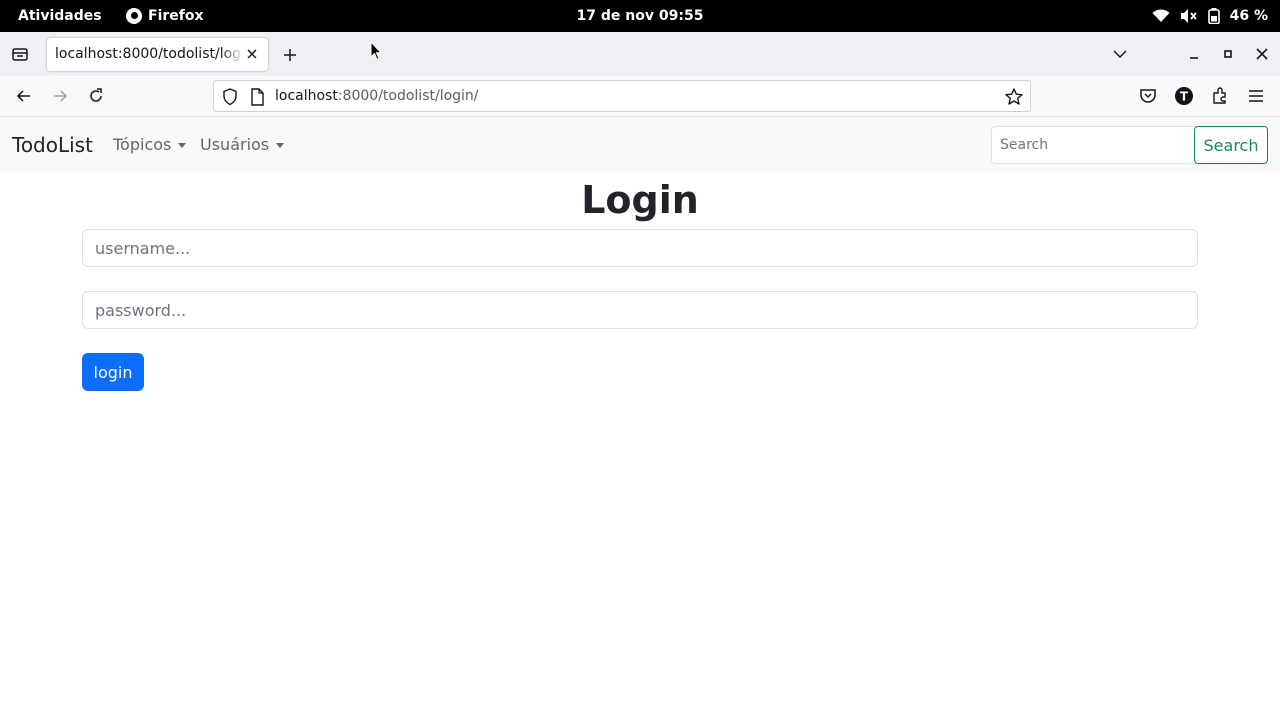  What do you see at coordinates (1194, 54) in the screenshot?
I see `minimize-icon` at bounding box center [1194, 54].